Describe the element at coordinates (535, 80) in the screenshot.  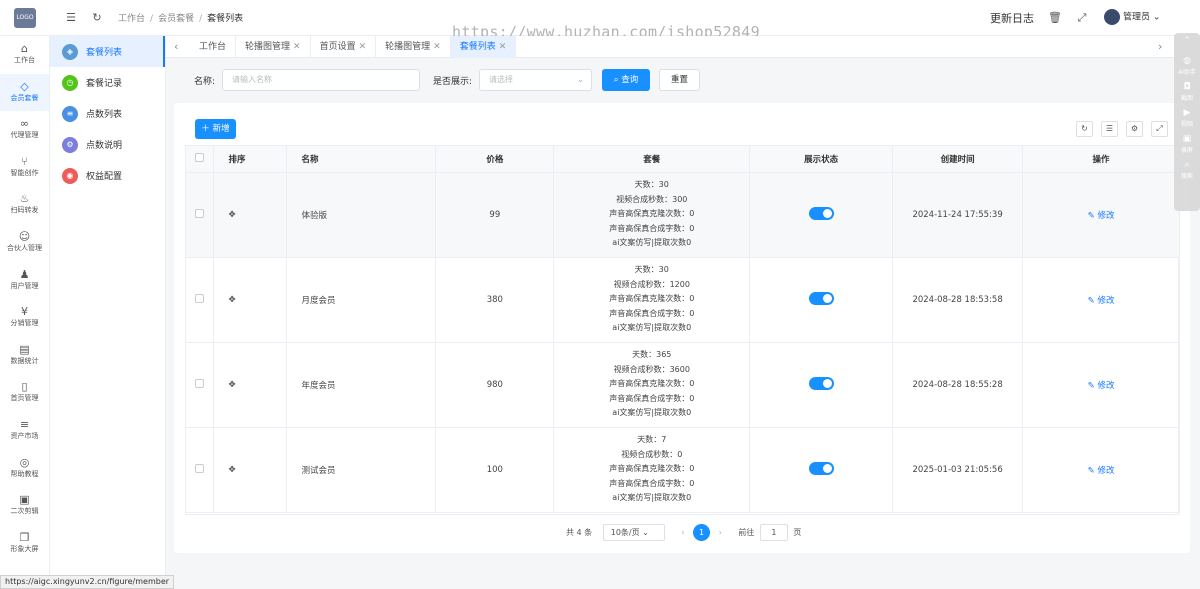
I see `show-select: 请选择 ⌄` at that location.